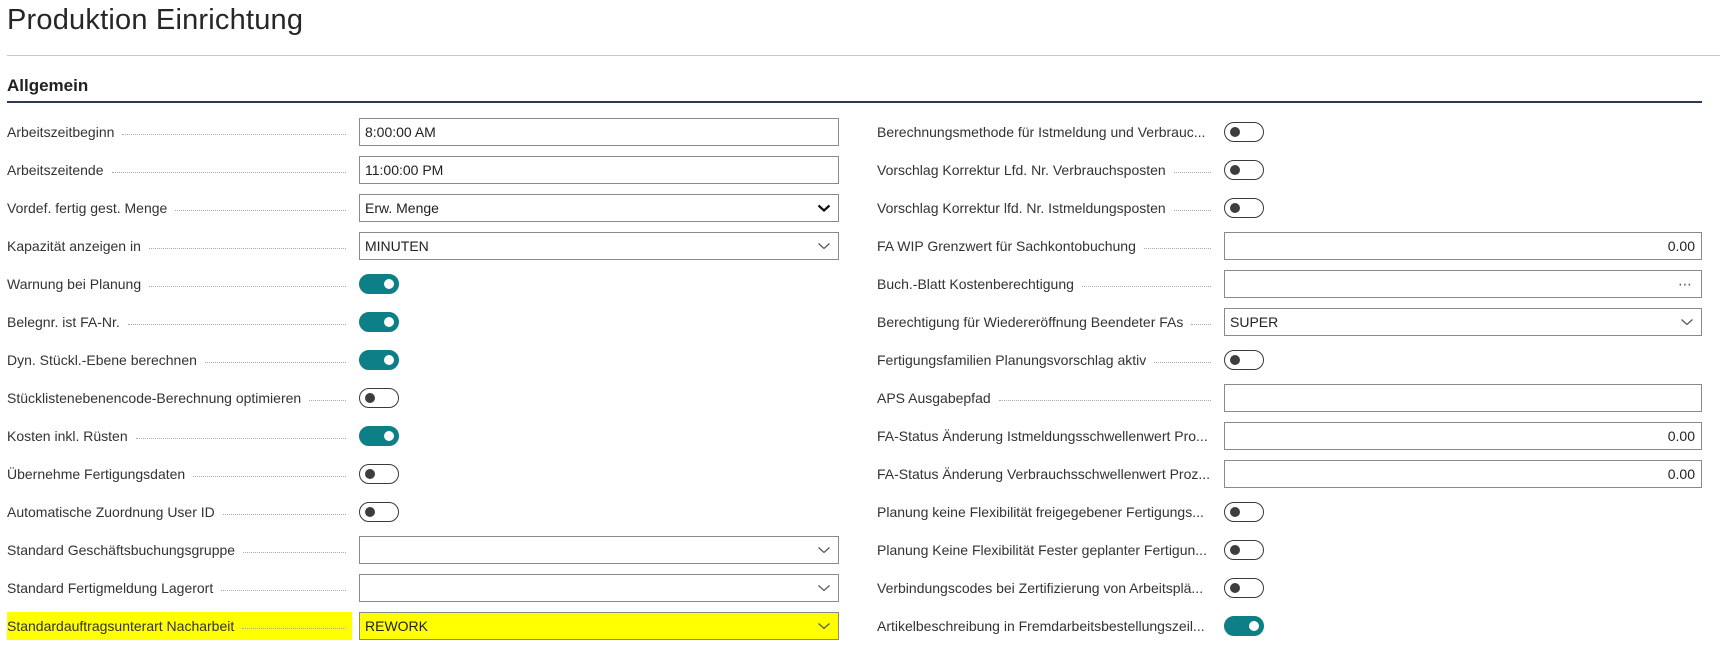  I want to click on planung-keine-flexibilitaet-freigegebene-toggle, so click(1244, 512).